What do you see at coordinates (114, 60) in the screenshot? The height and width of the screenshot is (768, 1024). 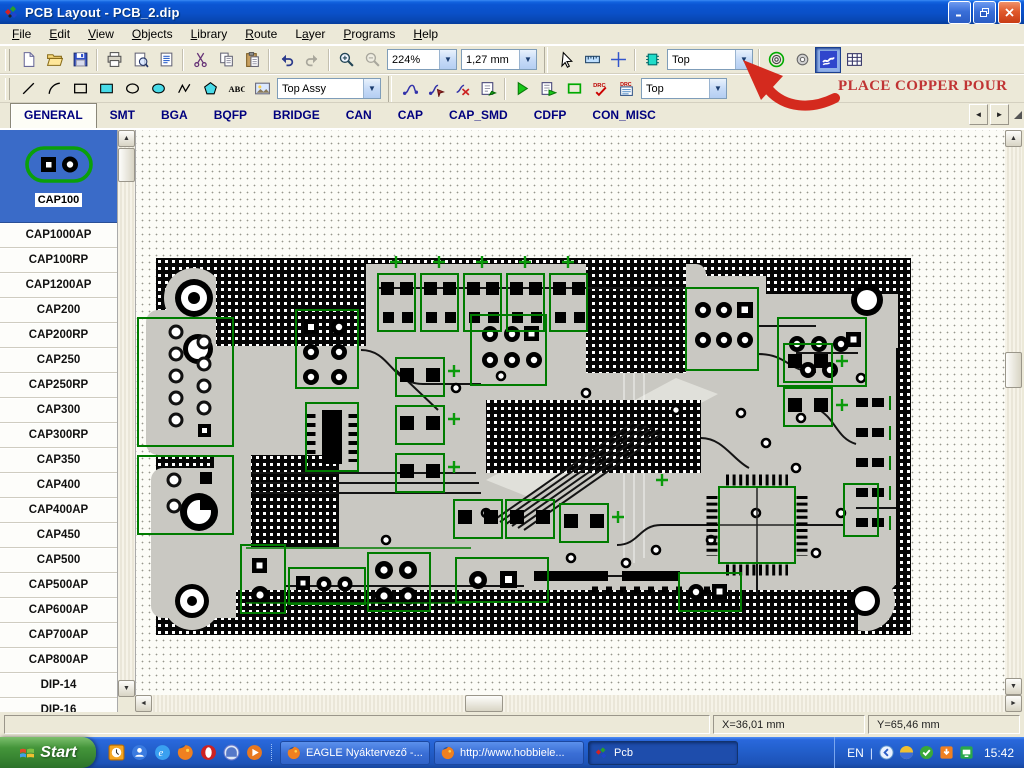 I see `print-button` at bounding box center [114, 60].